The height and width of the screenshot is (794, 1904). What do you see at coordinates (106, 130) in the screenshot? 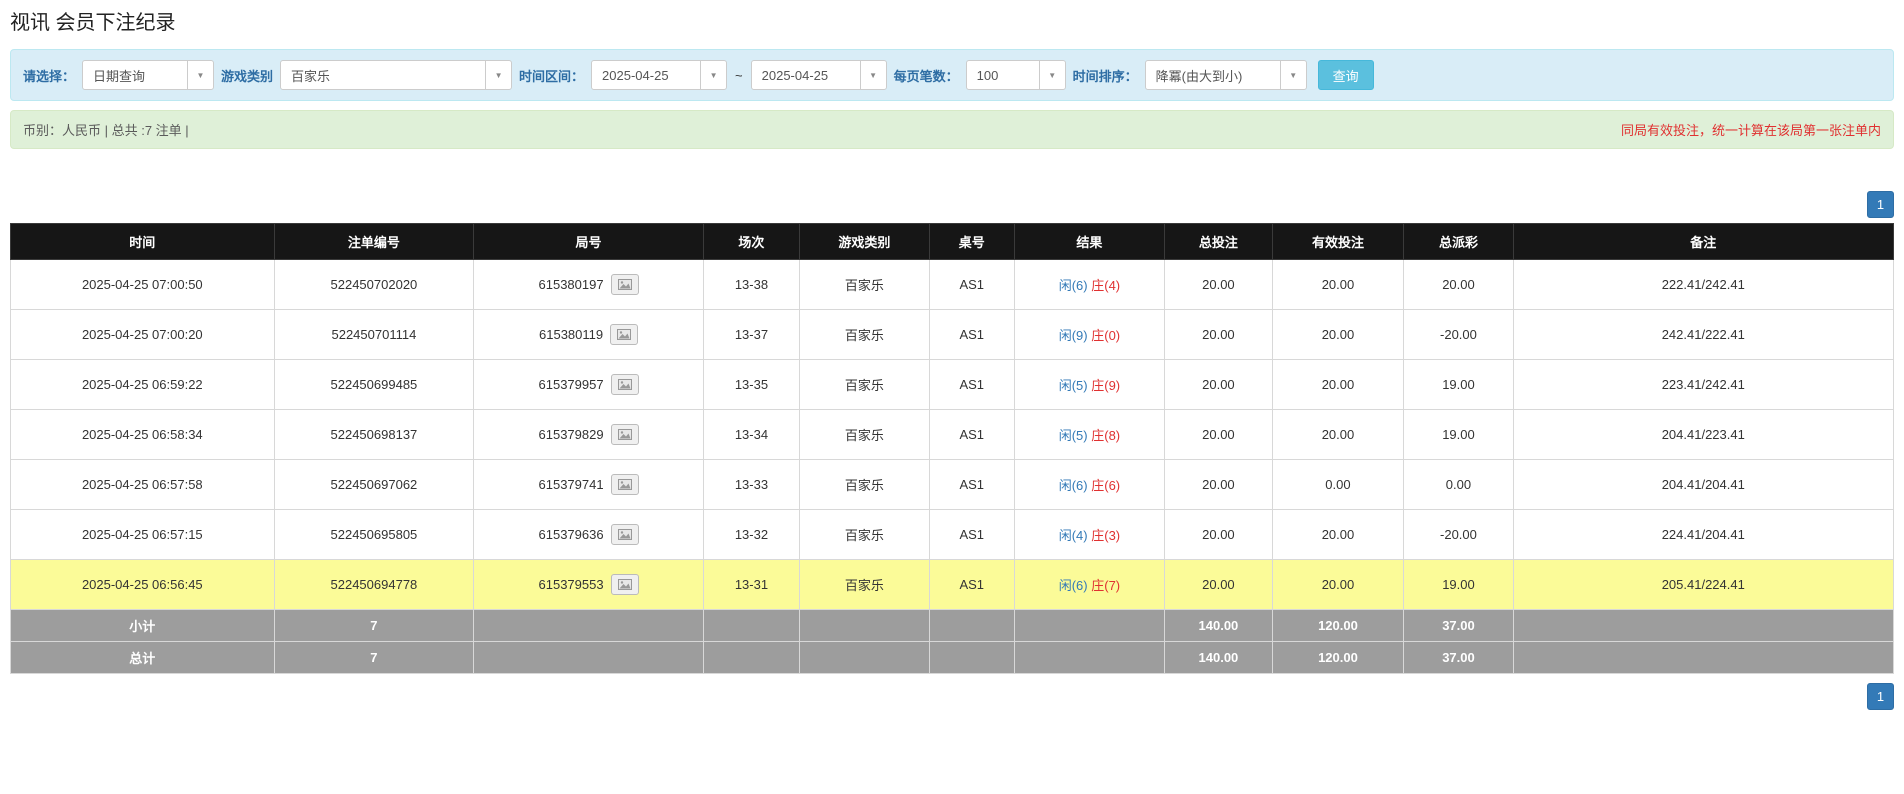
I see `summary-text: 币别：人民币 | 总共 :7 注单 |` at bounding box center [106, 130].